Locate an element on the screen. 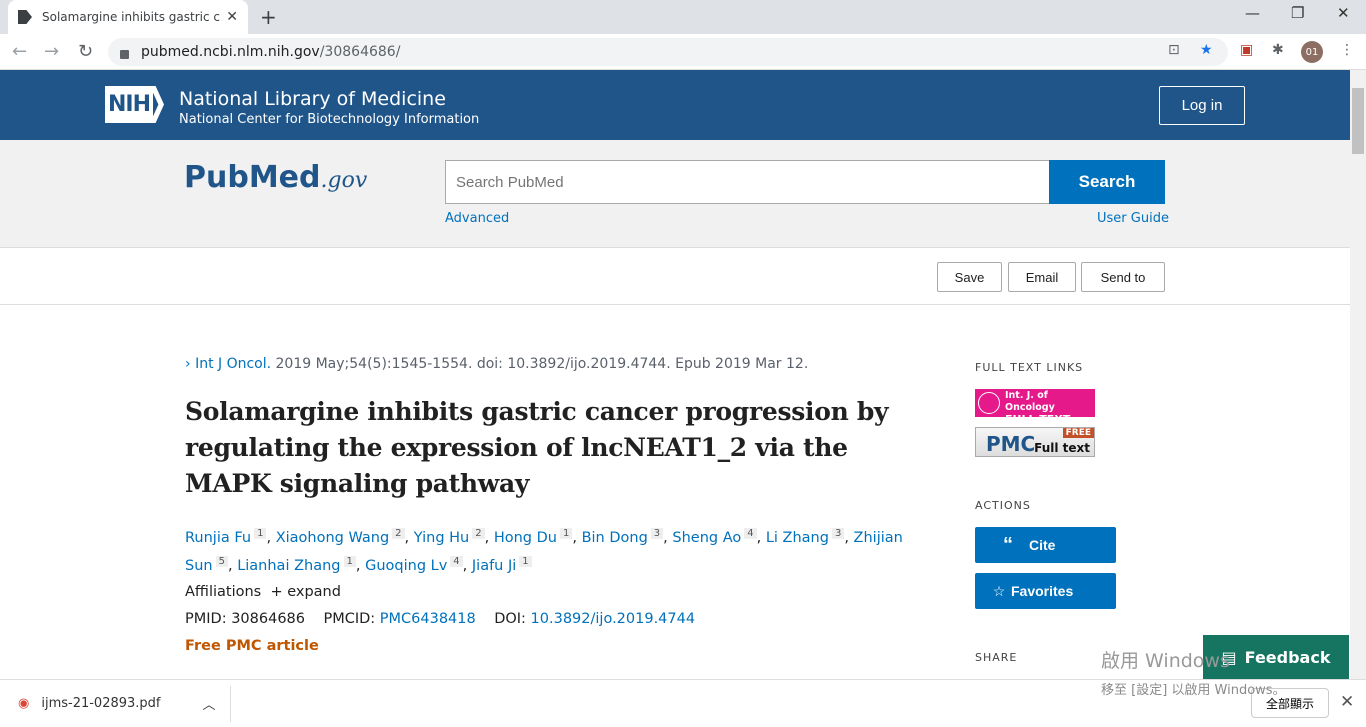 Image resolution: width=1366 pixels, height=727 pixels. menu-icon: ⋮ is located at coordinates (1347, 50).